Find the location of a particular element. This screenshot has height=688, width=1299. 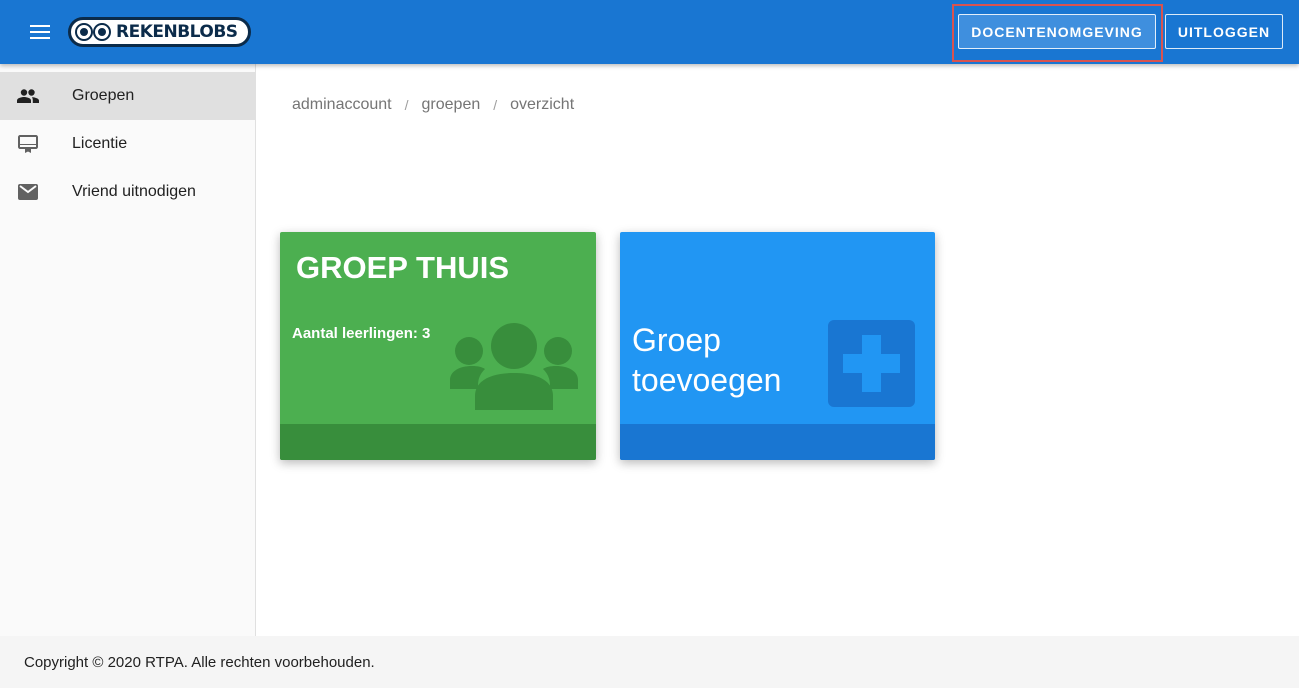

rekenblobs-logo: REKENBLOBS is located at coordinates (159, 32).